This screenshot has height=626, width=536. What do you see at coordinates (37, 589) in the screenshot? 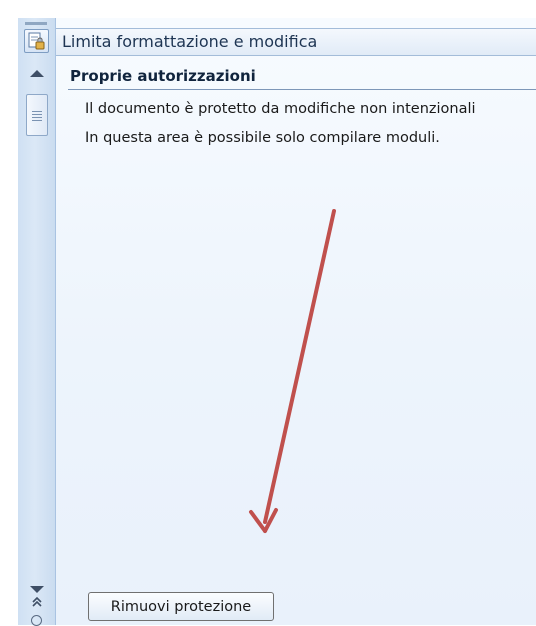
I see `scroll-down-arrow-icon` at bounding box center [37, 589].